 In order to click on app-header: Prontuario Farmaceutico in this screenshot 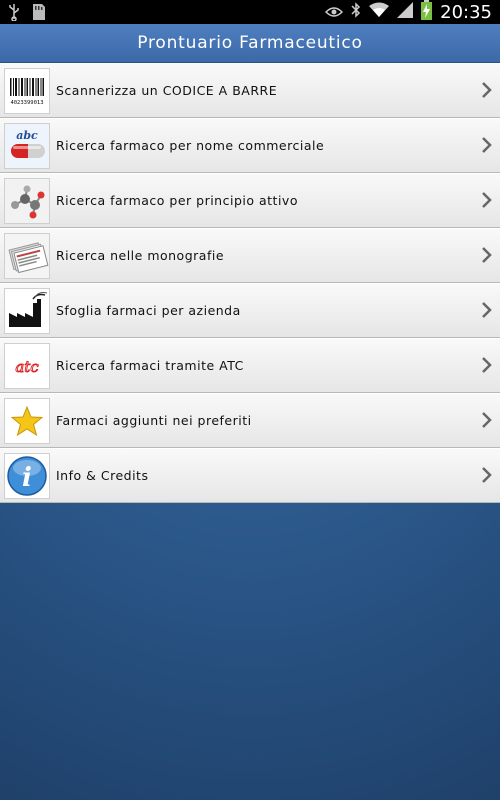, I will do `click(250, 43)`.